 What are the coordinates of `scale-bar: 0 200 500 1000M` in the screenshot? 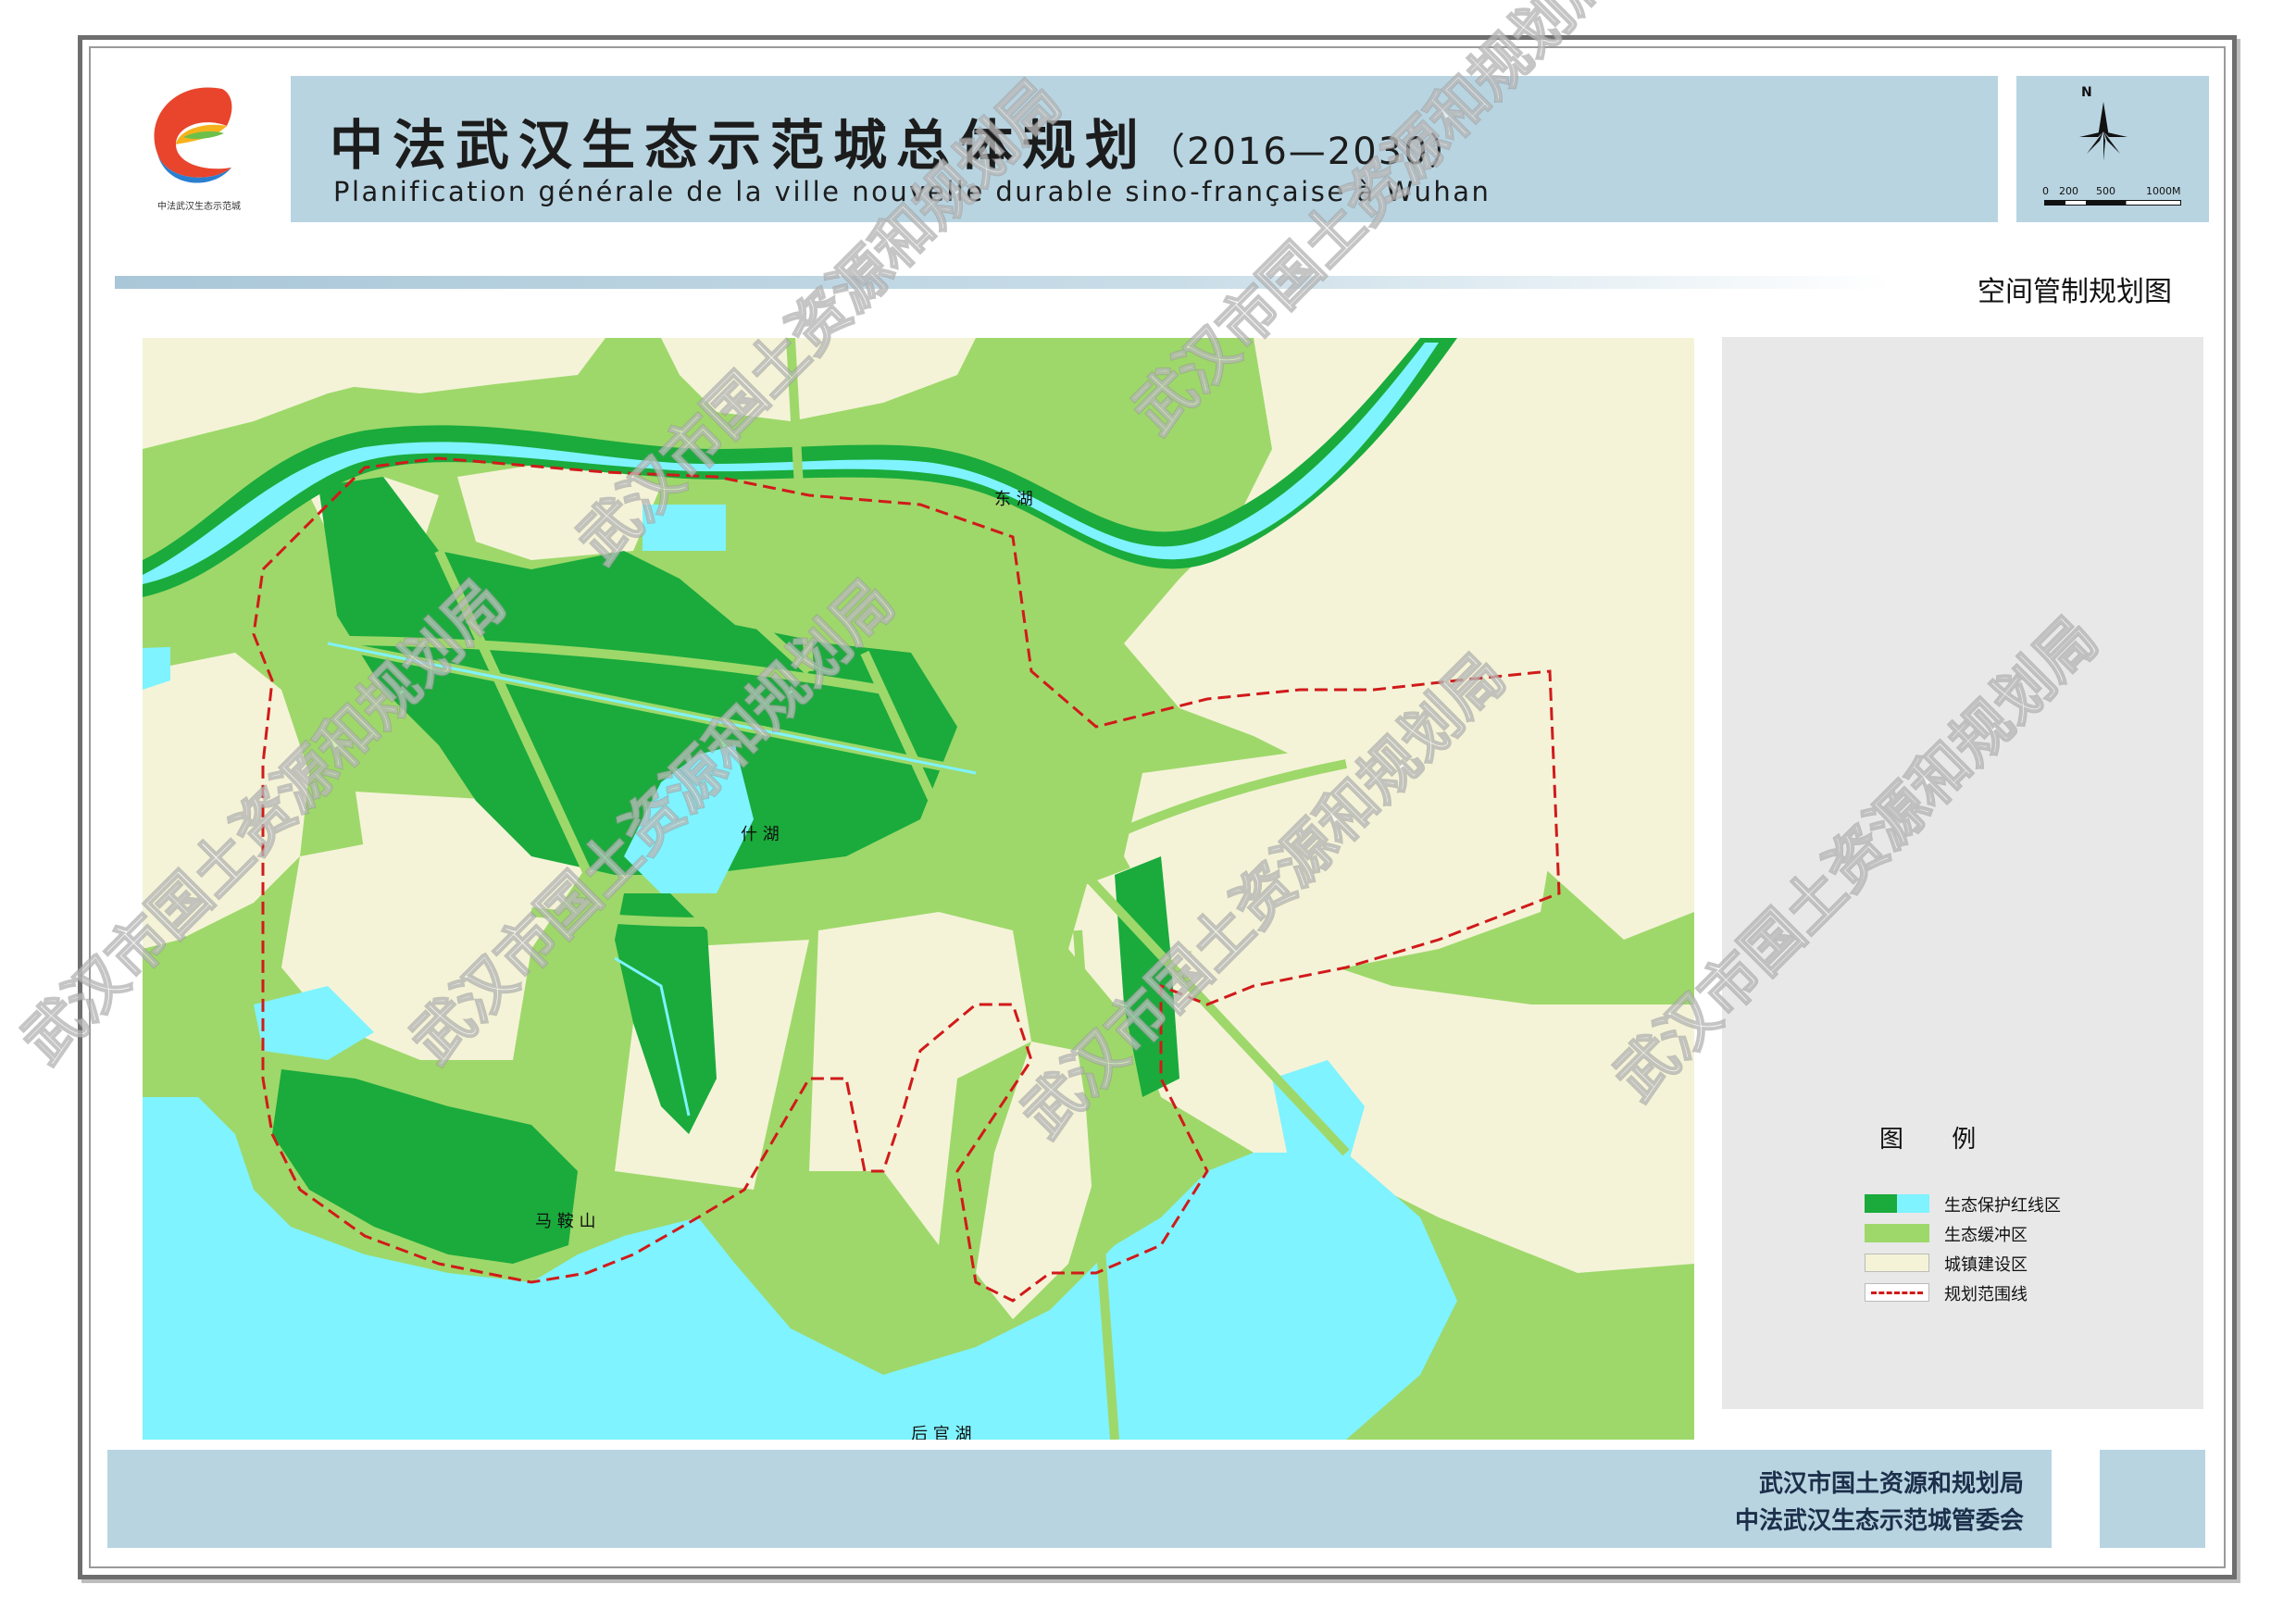 It's located at (2111, 199).